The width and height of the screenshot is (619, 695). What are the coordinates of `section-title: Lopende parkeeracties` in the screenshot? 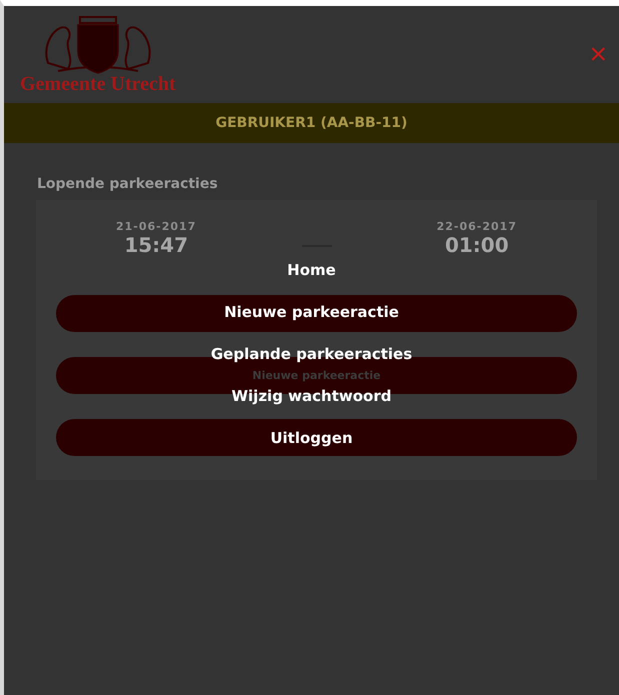 It's located at (128, 184).